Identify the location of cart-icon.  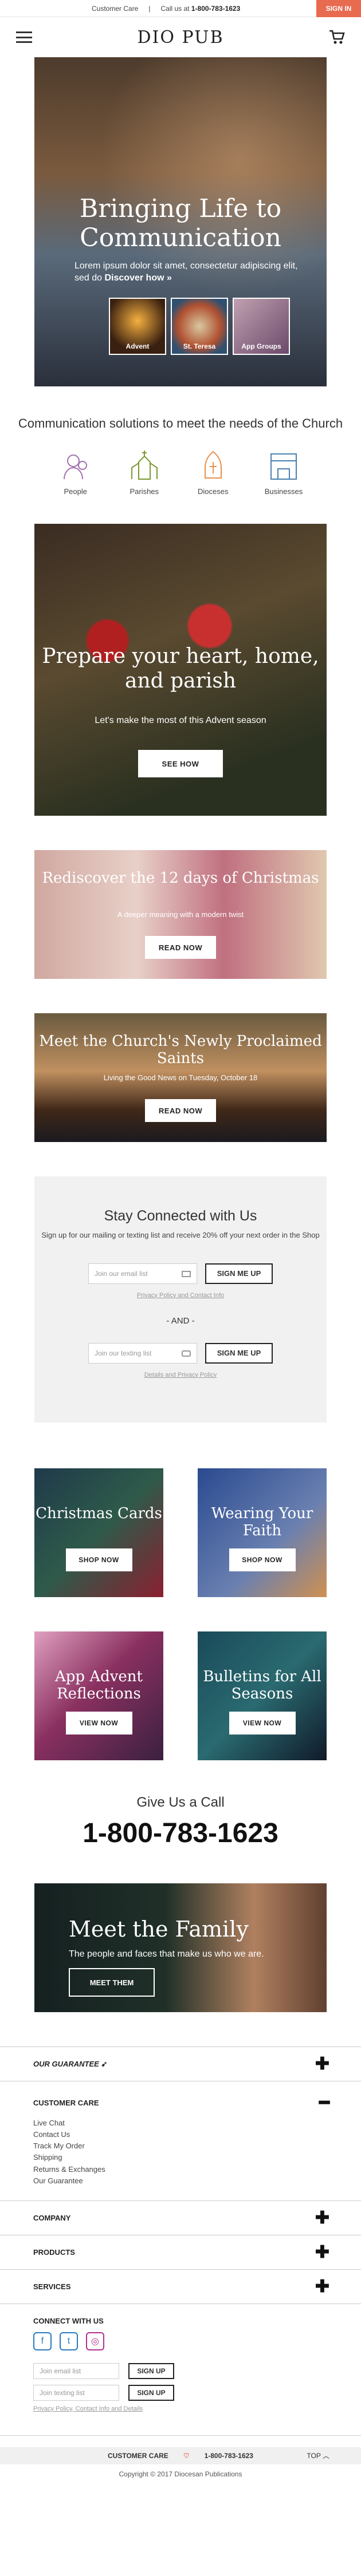
(337, 37).